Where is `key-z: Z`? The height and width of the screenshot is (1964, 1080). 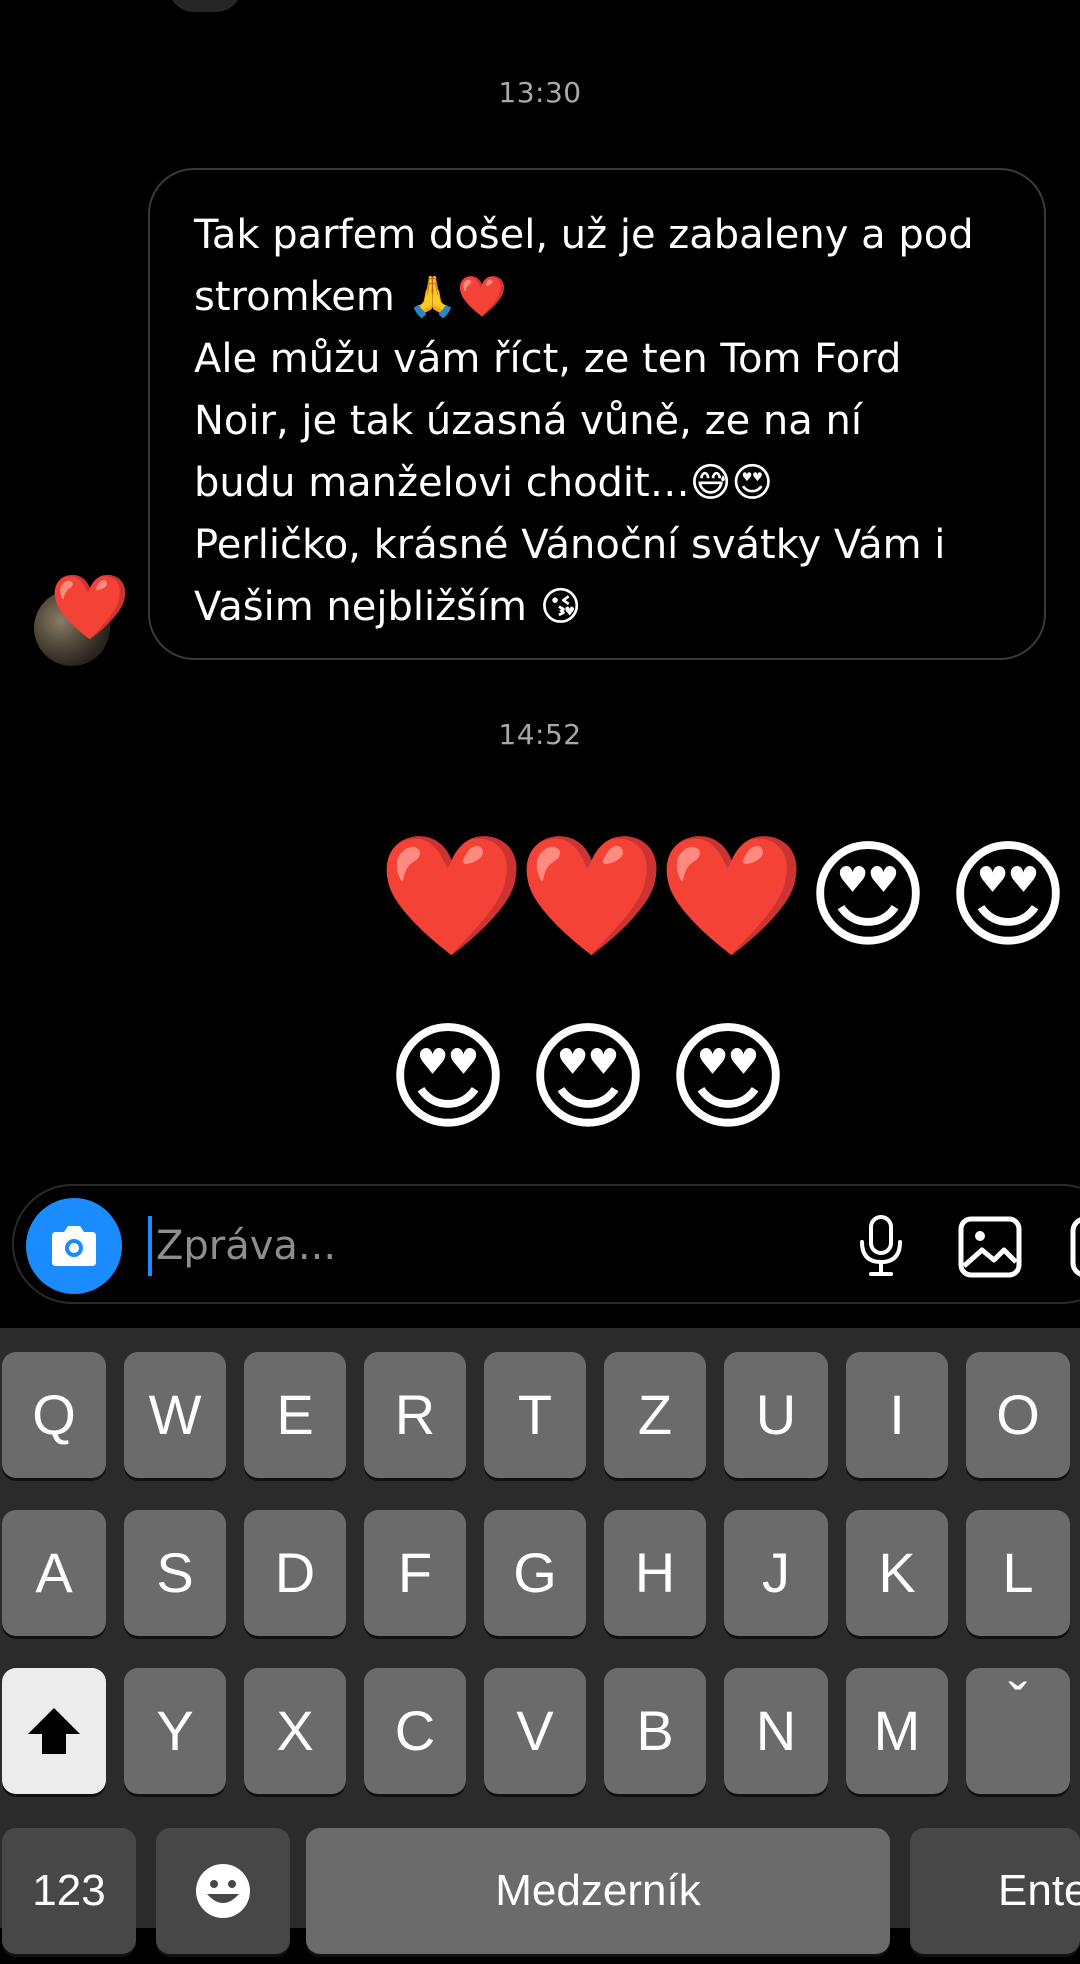 key-z: Z is located at coordinates (655, 1415).